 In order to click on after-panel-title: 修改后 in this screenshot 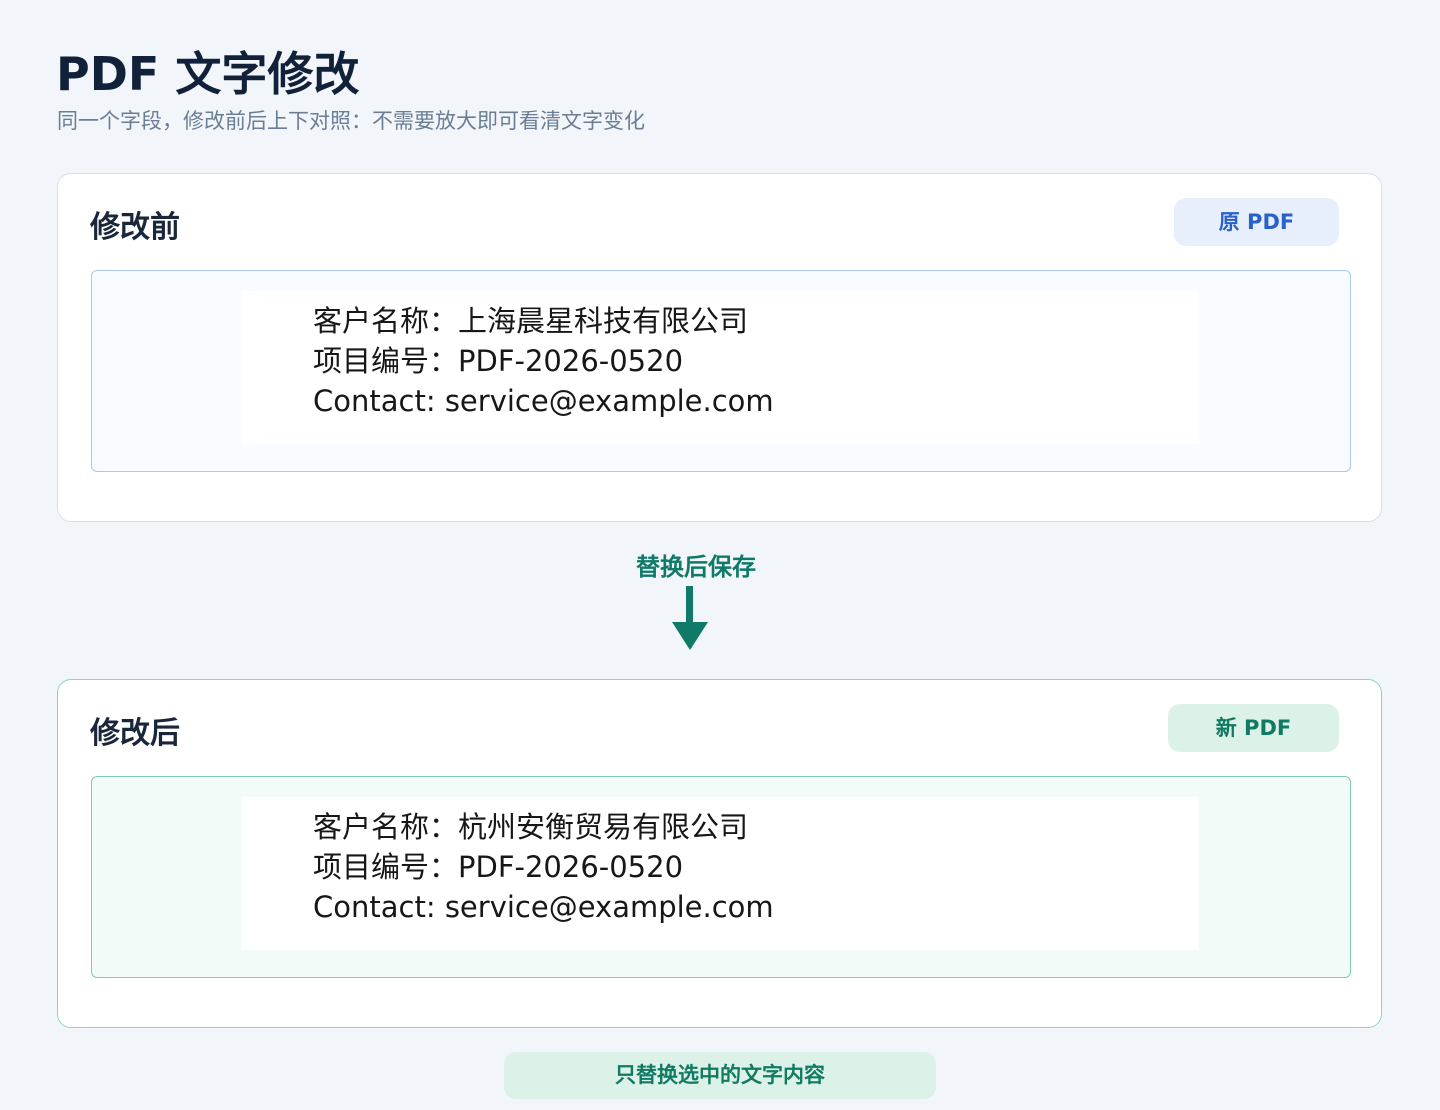, I will do `click(135, 733)`.